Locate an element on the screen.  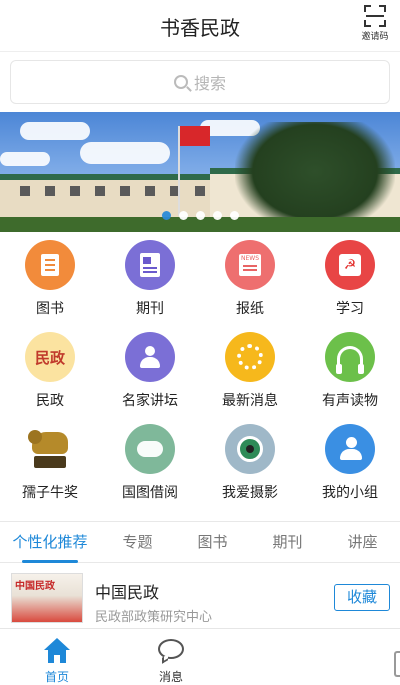
grid-item-label: 报纸 is located at coordinates (250, 309).